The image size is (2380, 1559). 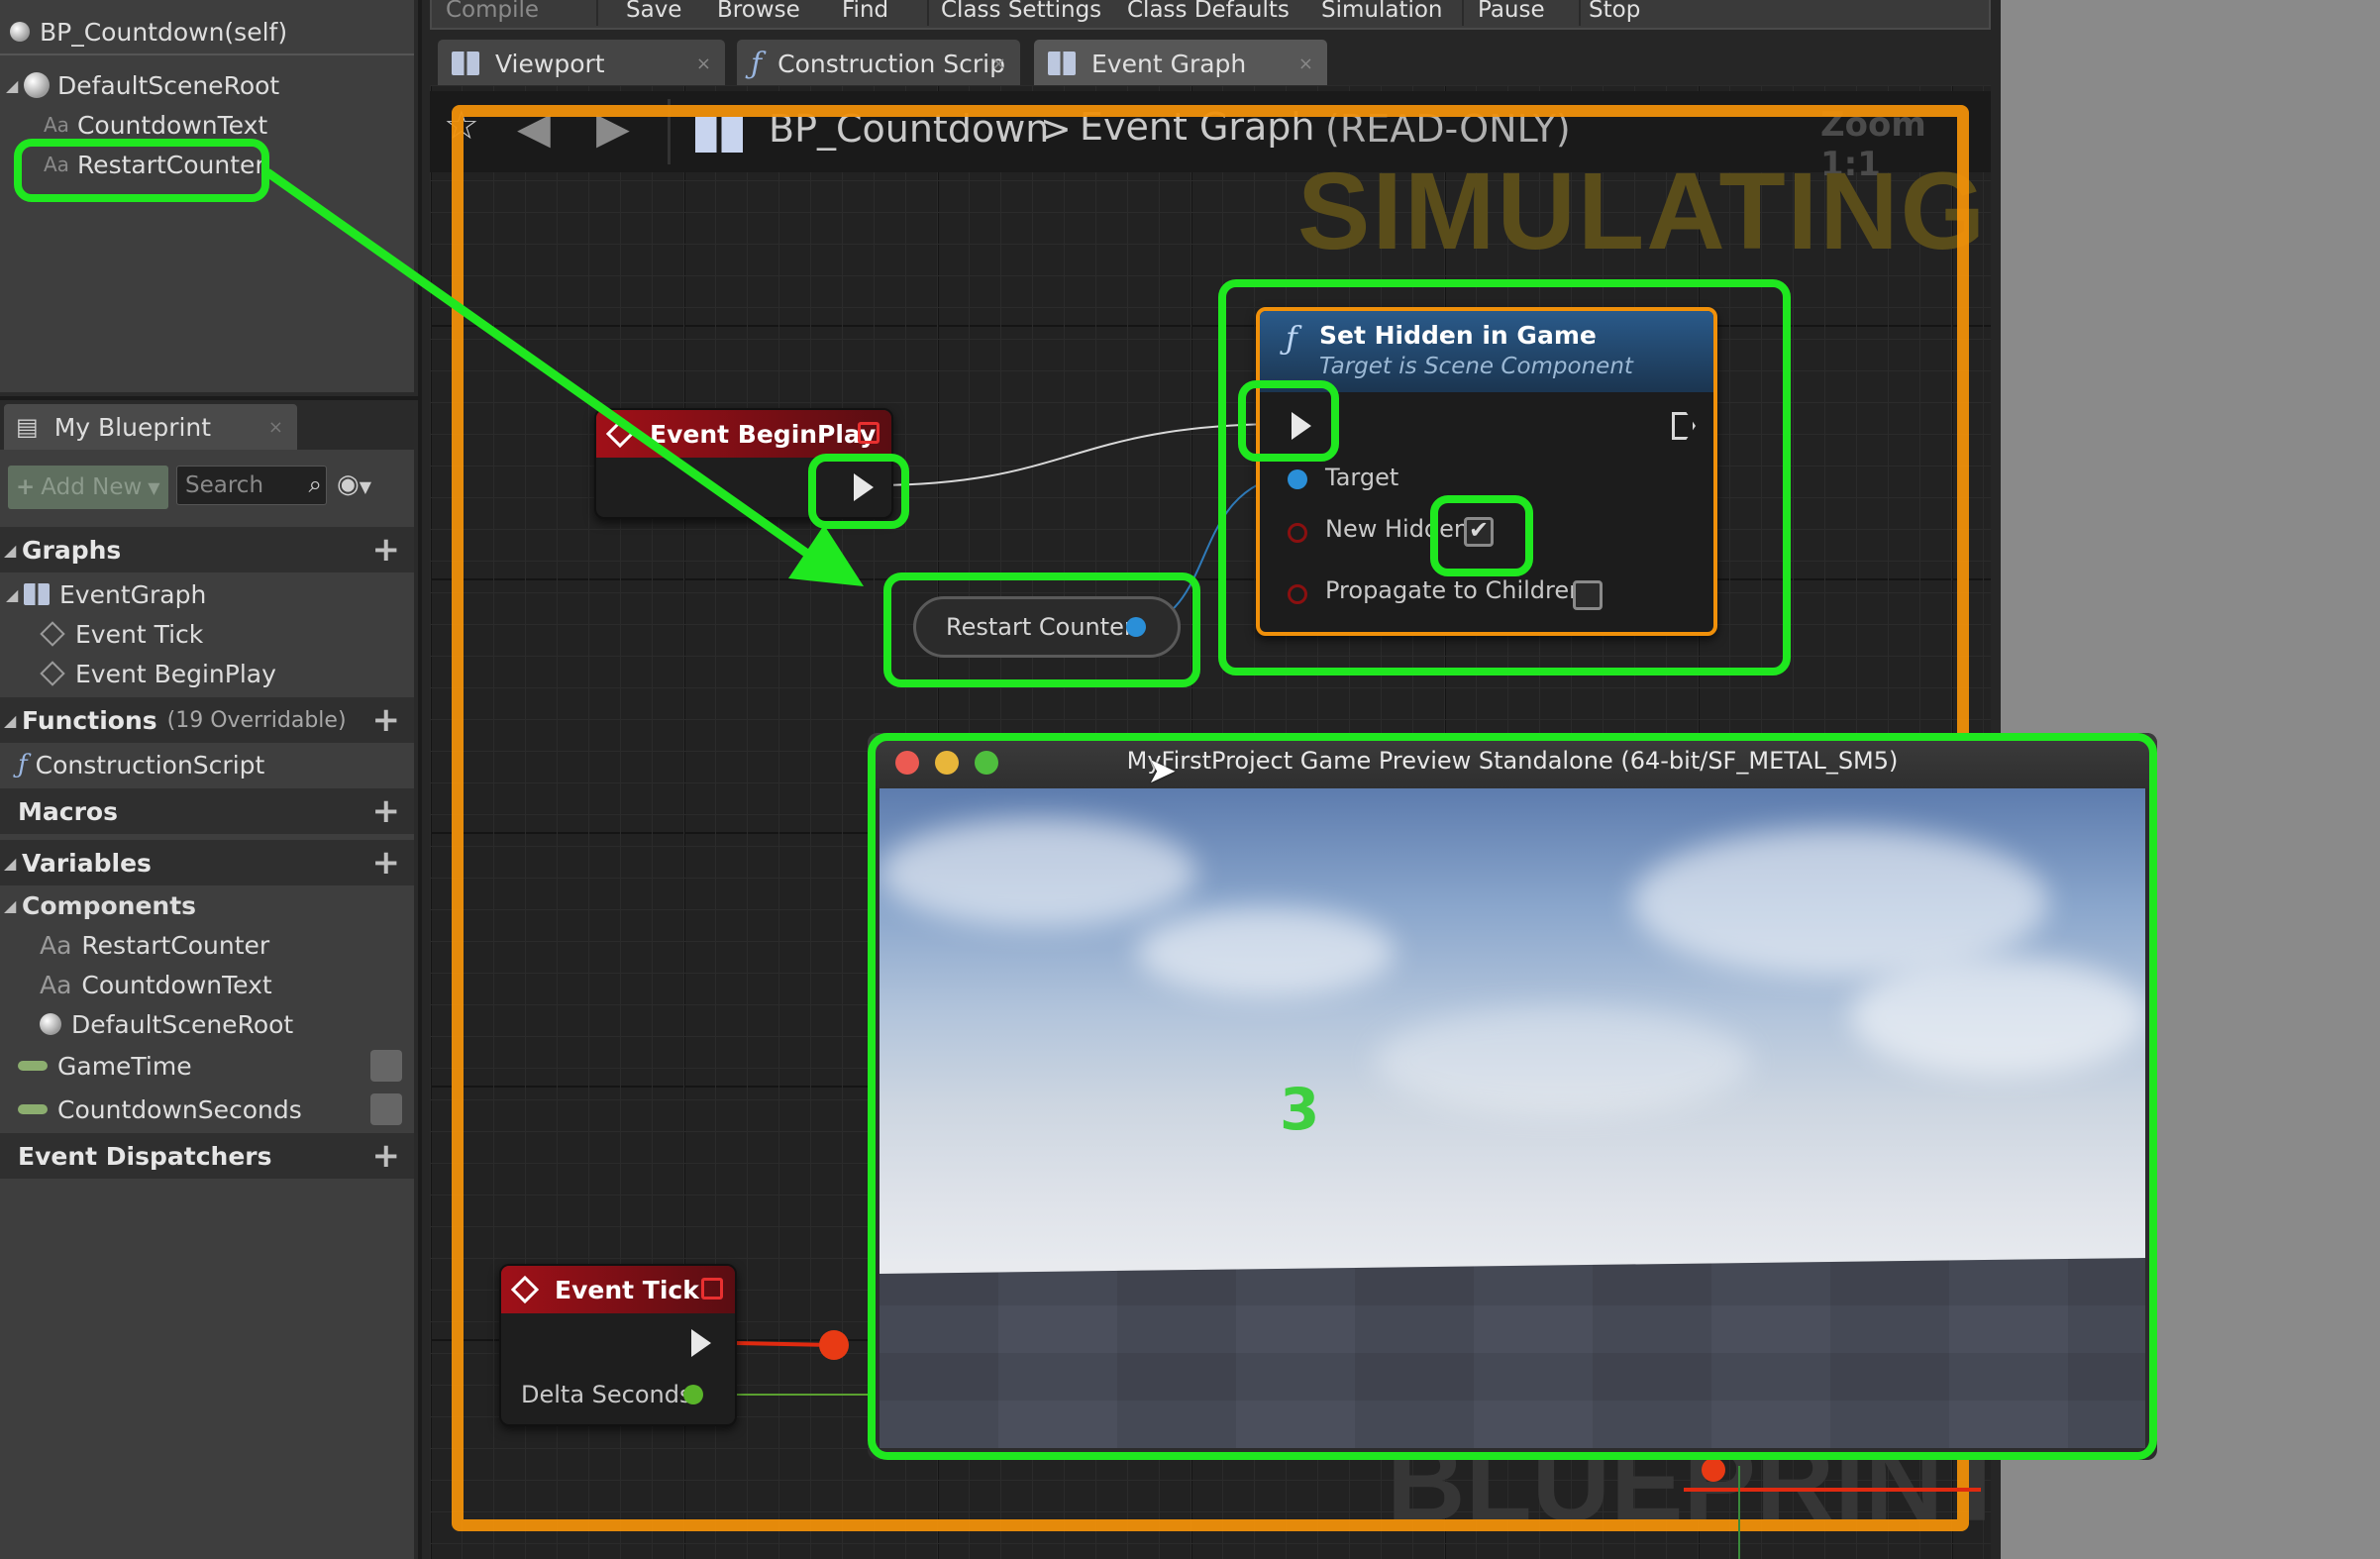 What do you see at coordinates (701, 1343) in the screenshot?
I see `exec-out-pin` at bounding box center [701, 1343].